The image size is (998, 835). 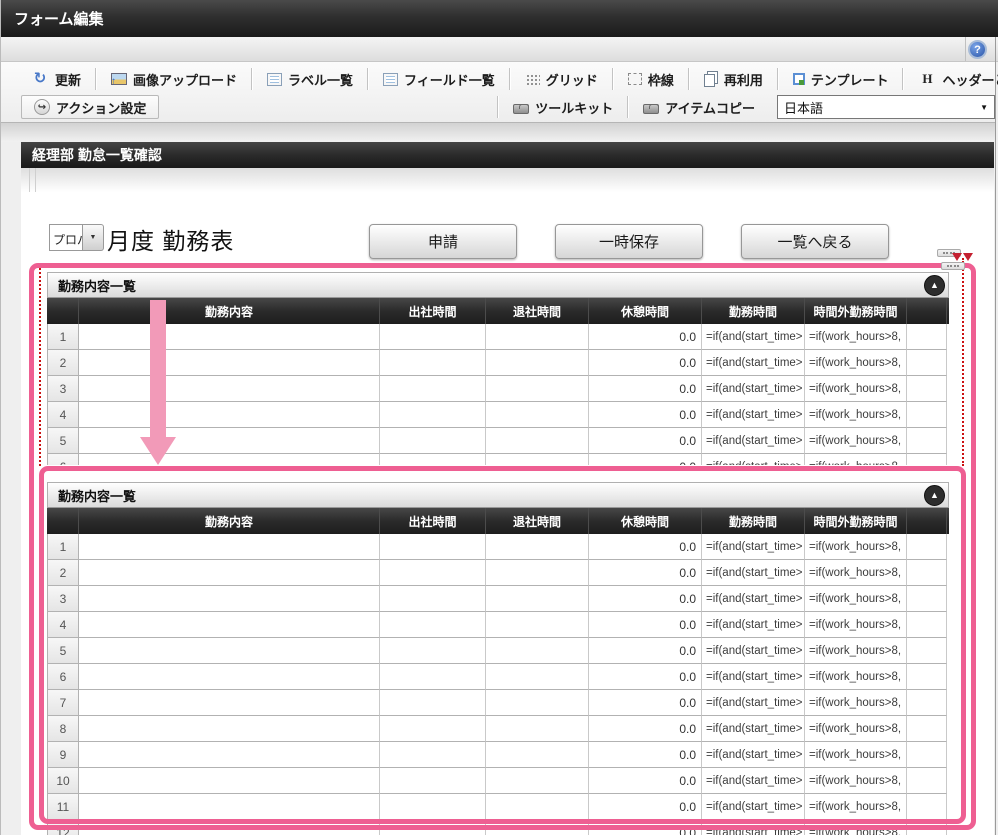 I want to click on row-number-cell: 11, so click(x=63, y=807).